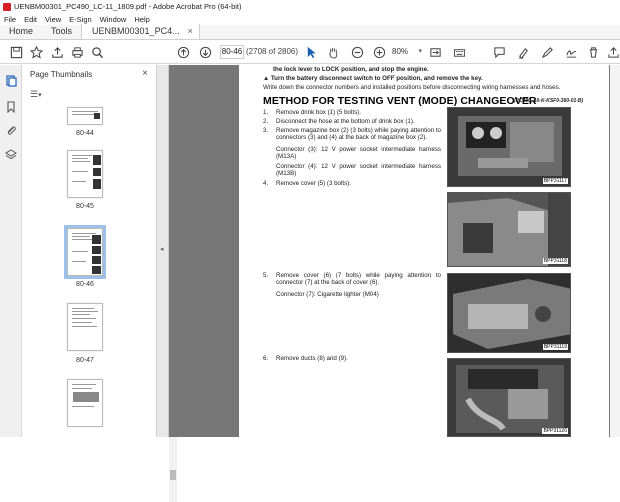 This screenshot has width=620, height=502. I want to click on photo-drink-box: BPP31117, so click(509, 147).